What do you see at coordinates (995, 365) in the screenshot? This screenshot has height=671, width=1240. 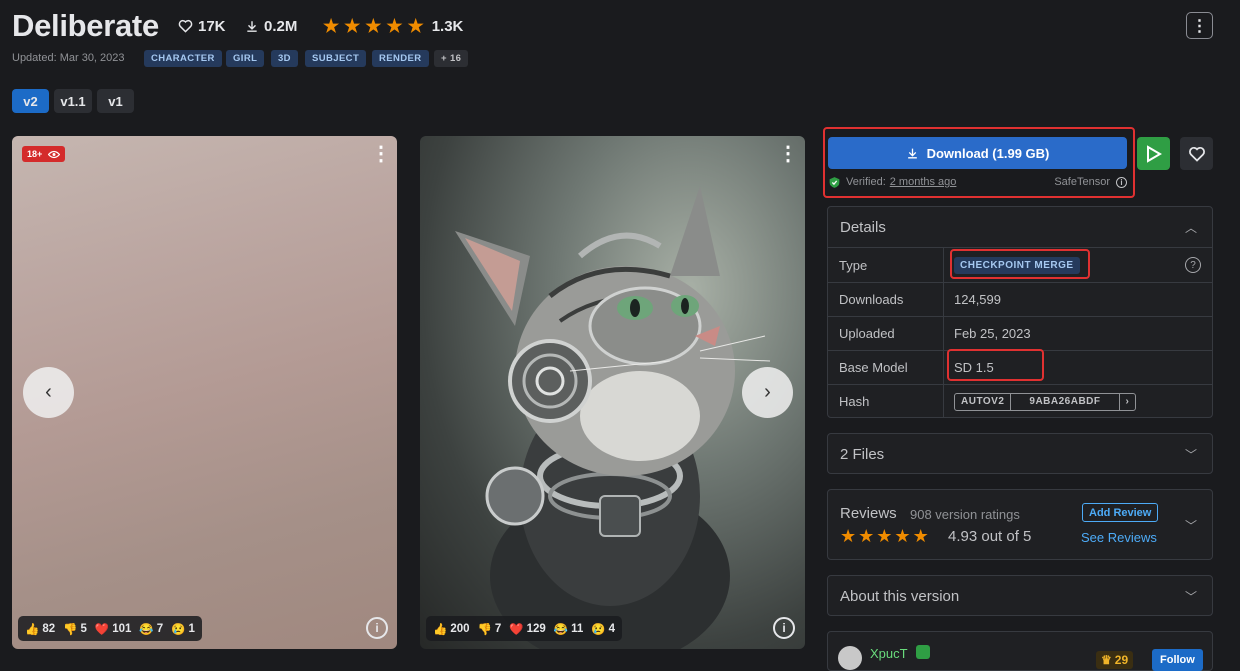 I see `base-model-highlight` at bounding box center [995, 365].